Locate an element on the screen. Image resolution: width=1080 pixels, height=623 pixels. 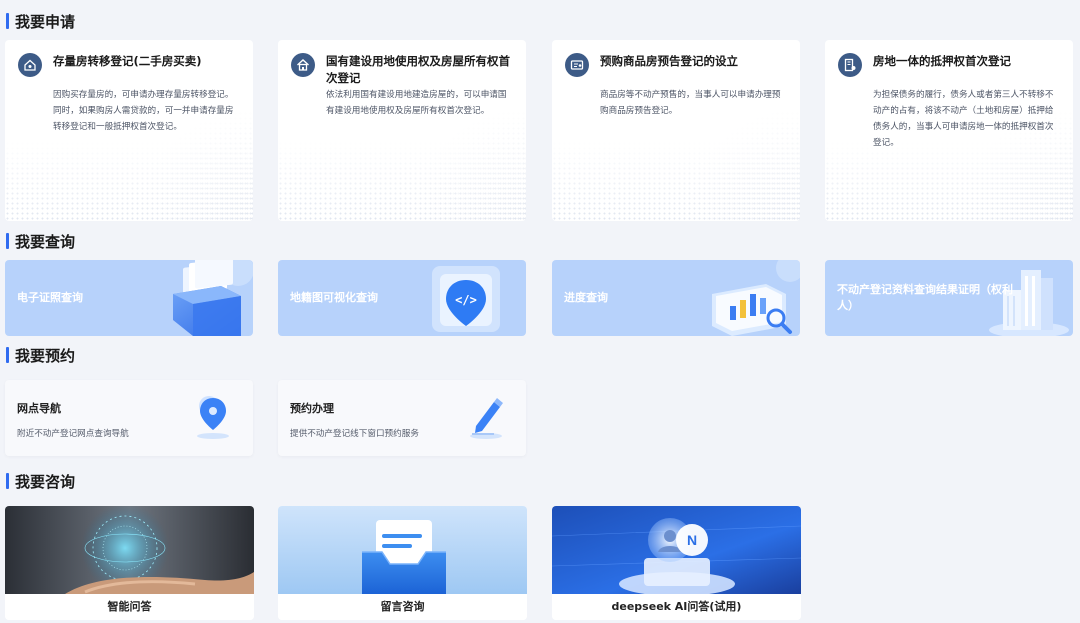
query-card-label: 不动产登记资料查询结果证明（权利人） is located at coordinates (925, 297).